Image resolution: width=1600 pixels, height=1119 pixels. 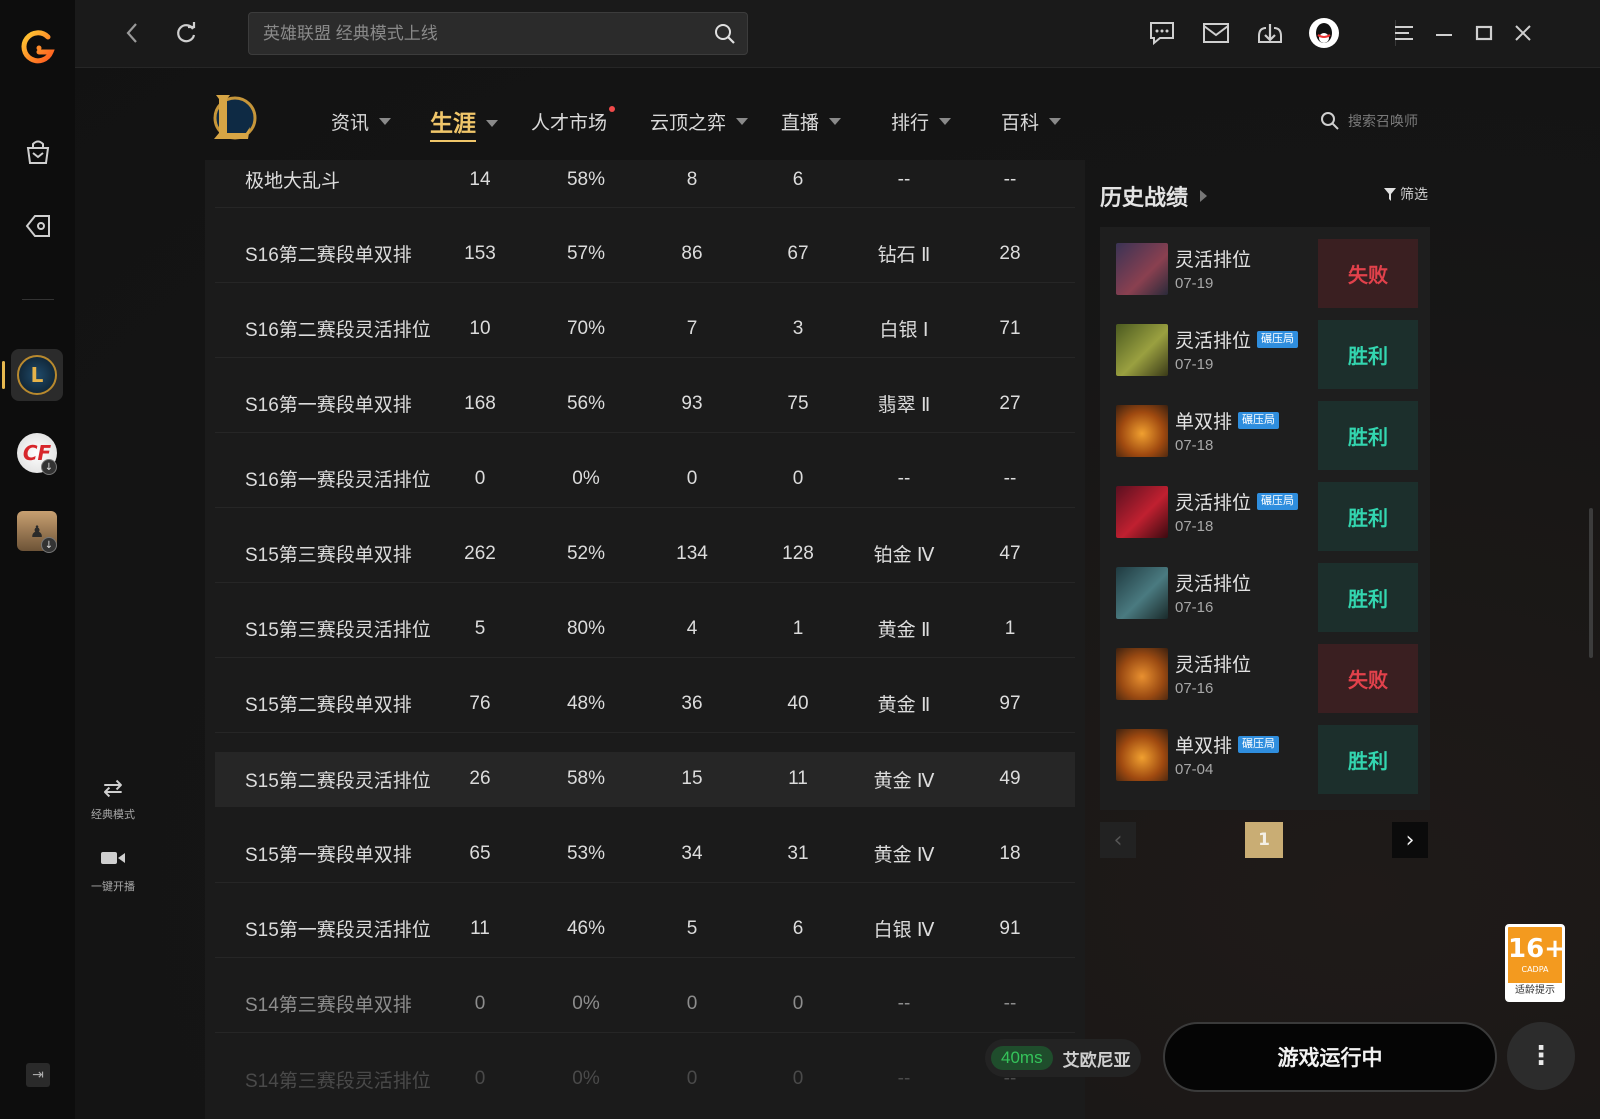 I want to click on match-item: 灵活排位 07-19 失败, so click(x=1265, y=267).